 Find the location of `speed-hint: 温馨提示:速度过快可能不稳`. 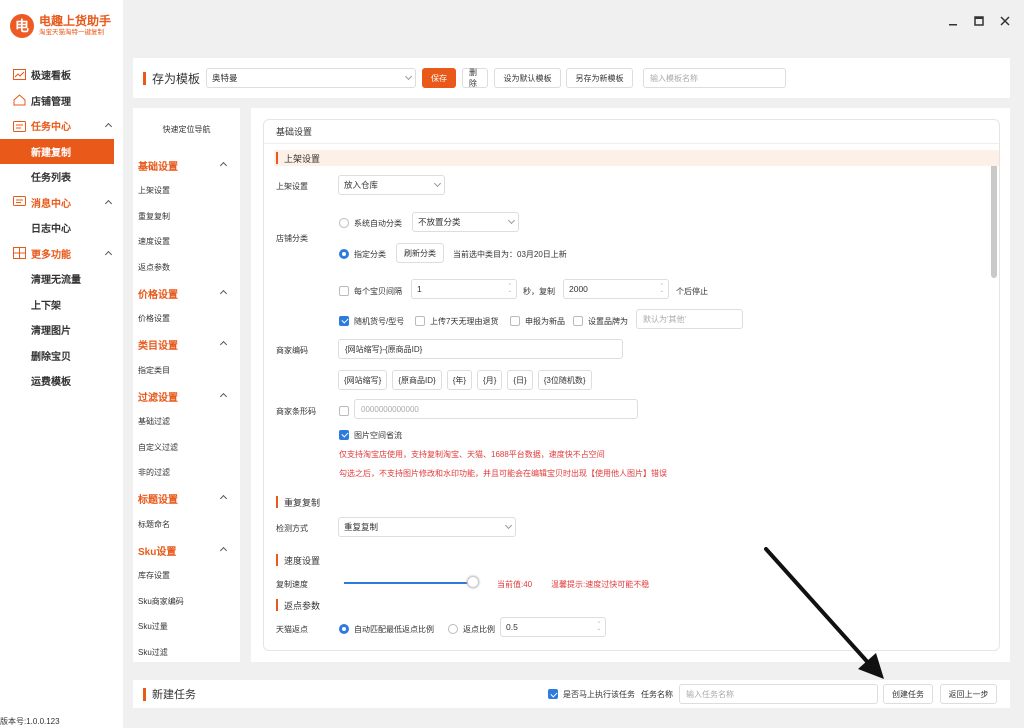

speed-hint: 温馨提示:速度过快可能不稳 is located at coordinates (600, 584).